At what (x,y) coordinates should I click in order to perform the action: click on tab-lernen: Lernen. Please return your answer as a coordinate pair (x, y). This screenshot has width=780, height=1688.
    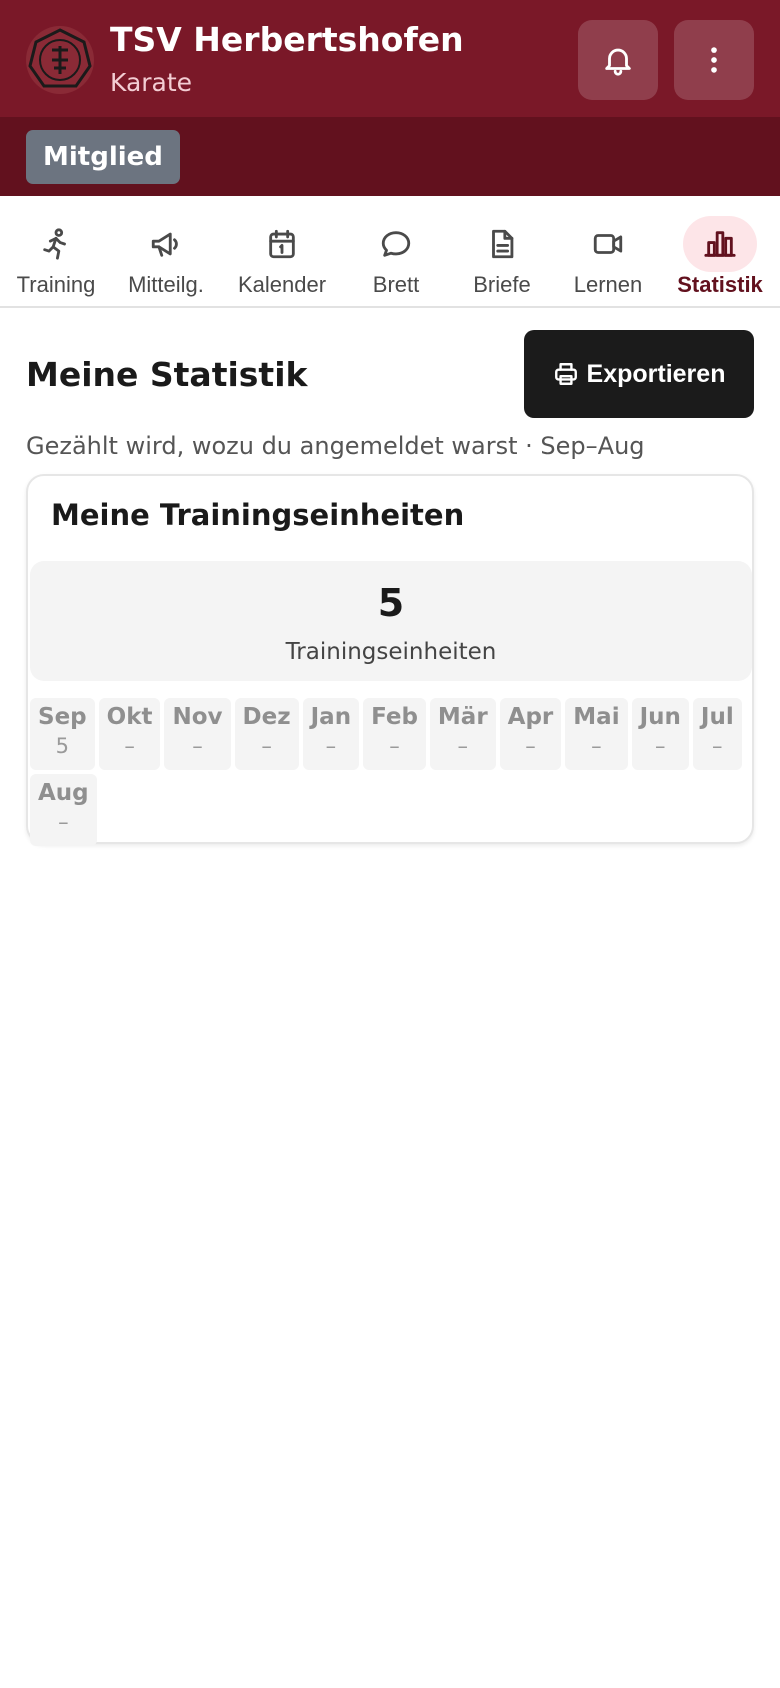
    Looking at the image, I should click on (608, 251).